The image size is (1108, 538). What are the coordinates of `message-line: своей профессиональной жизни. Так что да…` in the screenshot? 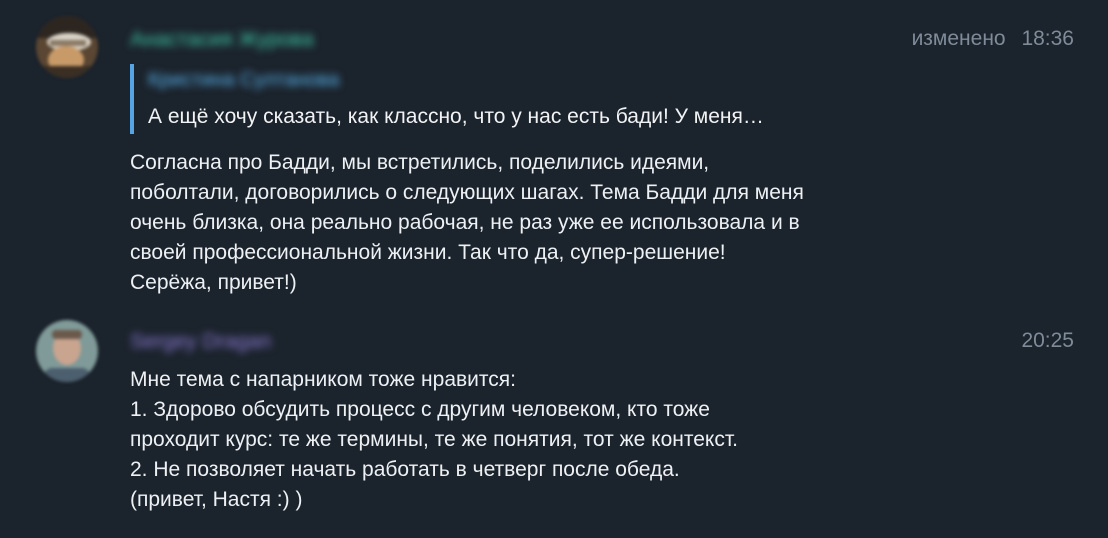 It's located at (428, 252).